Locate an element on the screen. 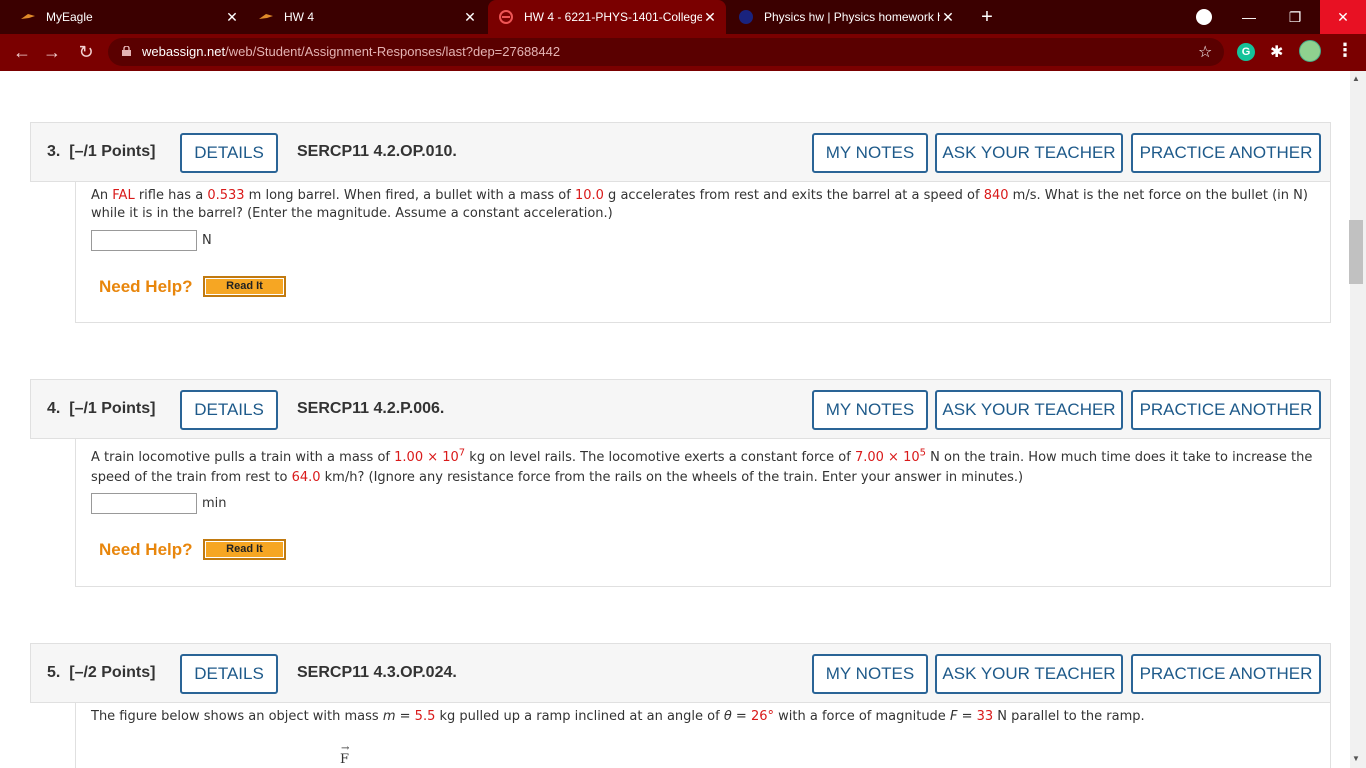  lock-icon is located at coordinates (126, 51).